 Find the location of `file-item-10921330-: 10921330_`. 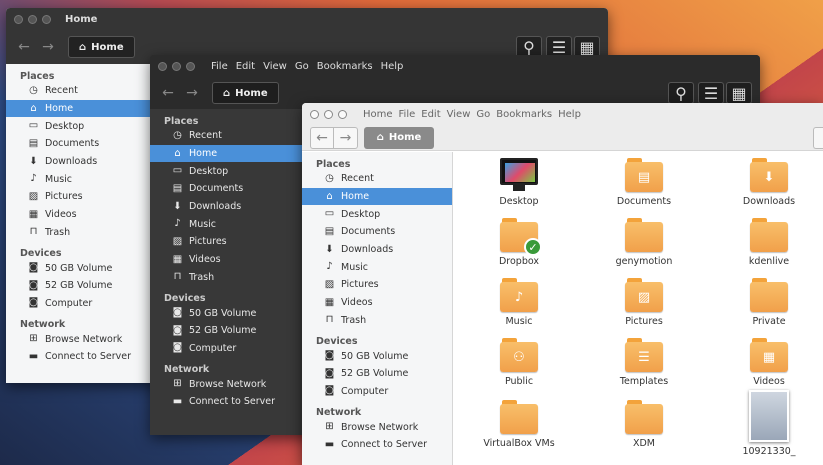

file-item-10921330-: 10921330_ is located at coordinates (769, 423).